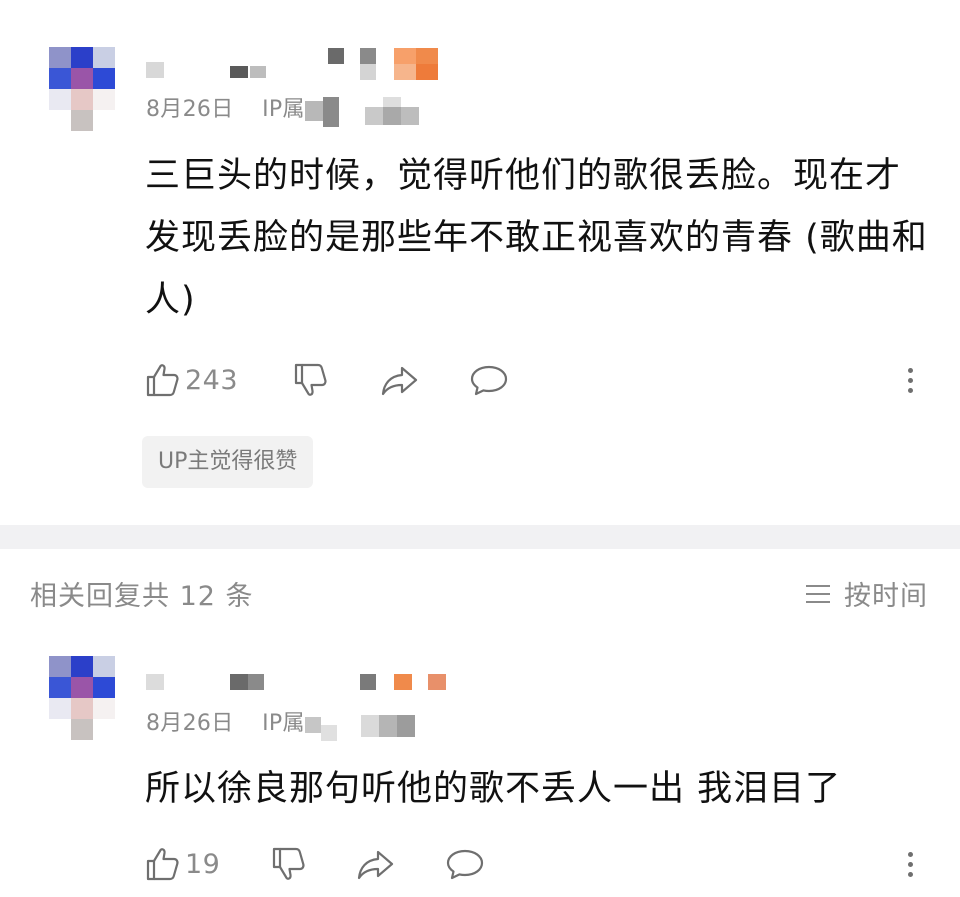 The width and height of the screenshot is (960, 897). What do you see at coordinates (480, 593) in the screenshot?
I see `replies-header: 相关回复共 12 条 按时间` at bounding box center [480, 593].